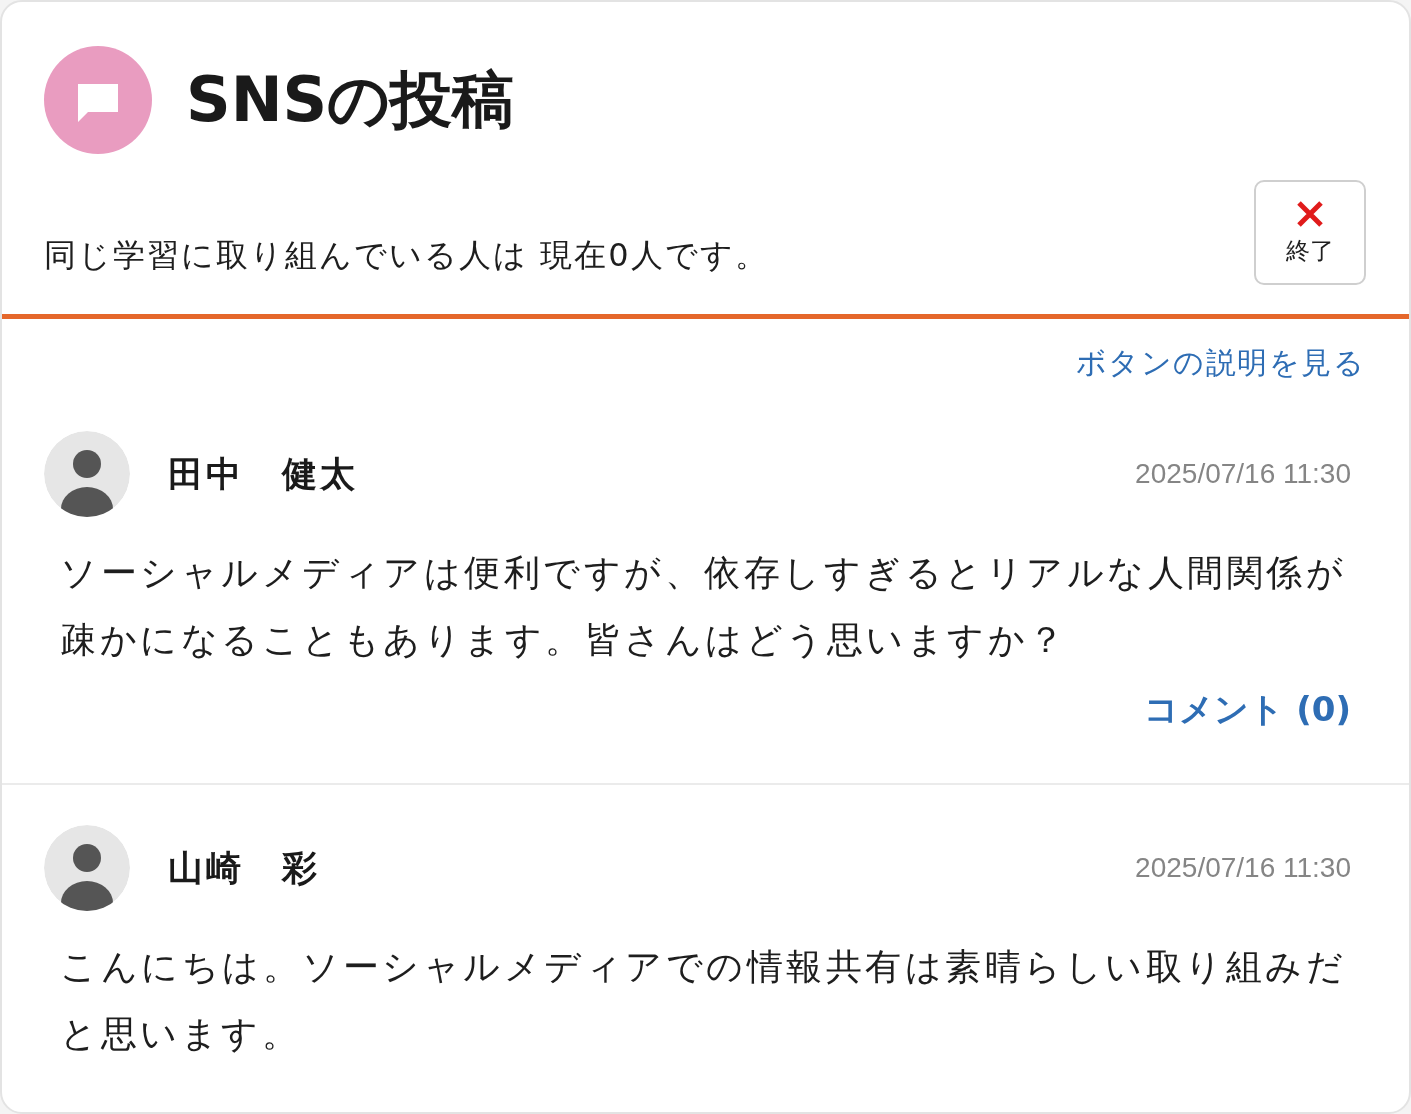 This screenshot has width=1411, height=1114. I want to click on author-name: 田中 健太, so click(263, 474).